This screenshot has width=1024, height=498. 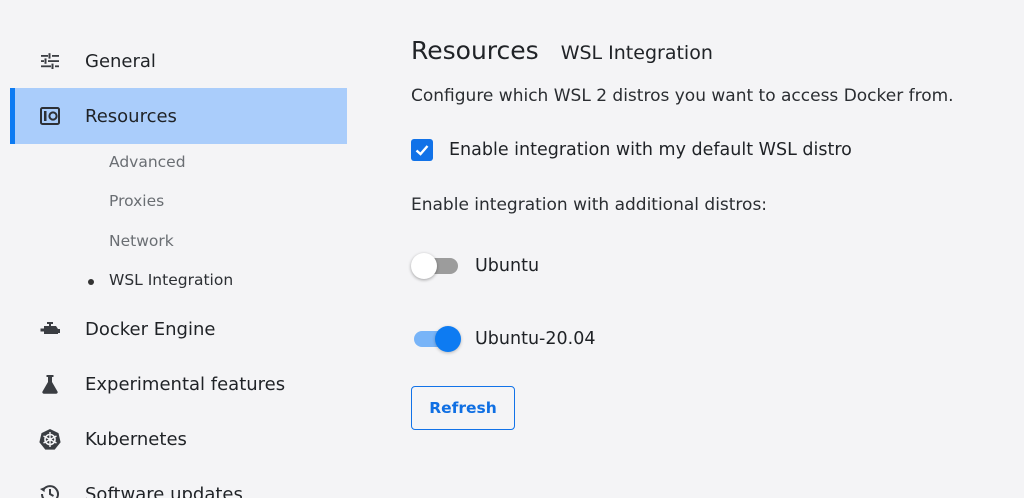 I want to click on engine-icon, so click(x=50, y=329).